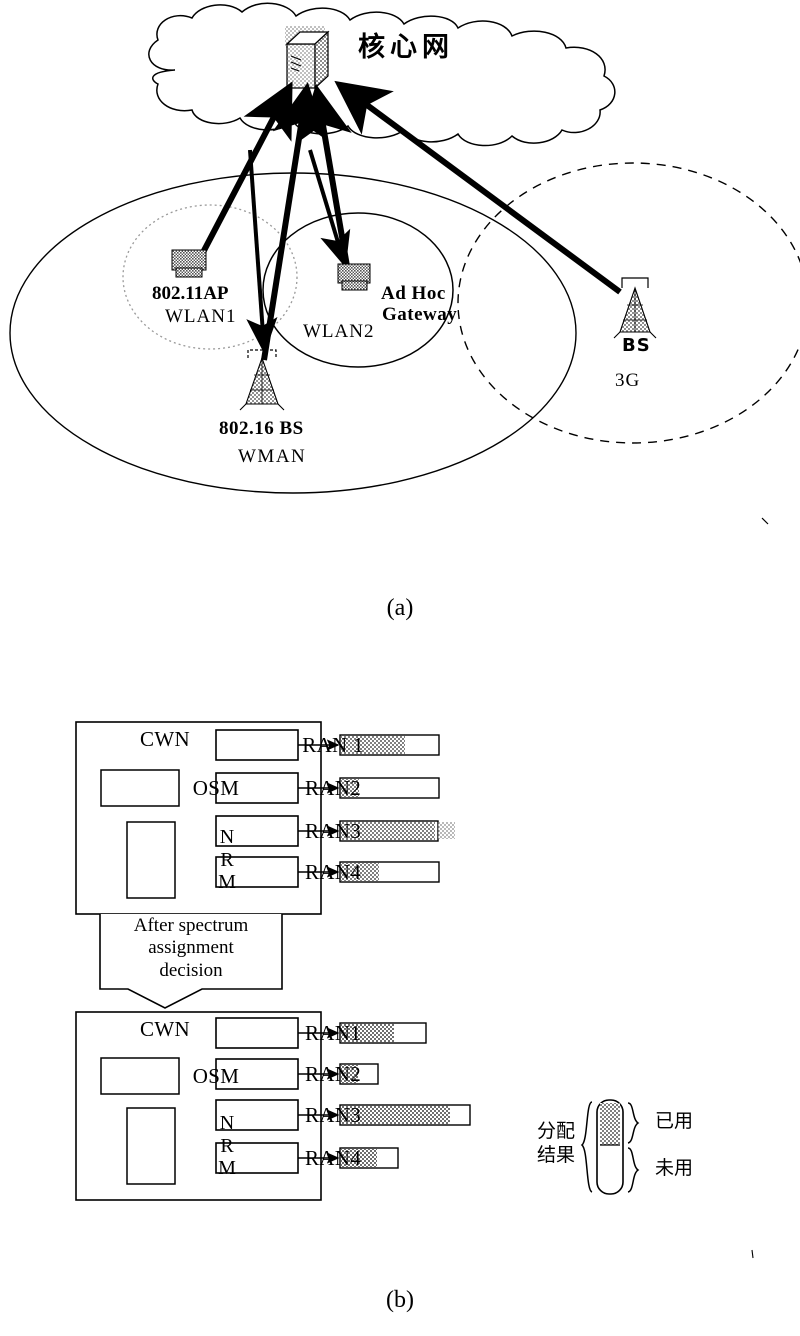 Image resolution: width=800 pixels, height=1336 pixels. Describe the element at coordinates (636, 345) in the screenshot. I see `bs-label: BS` at that location.